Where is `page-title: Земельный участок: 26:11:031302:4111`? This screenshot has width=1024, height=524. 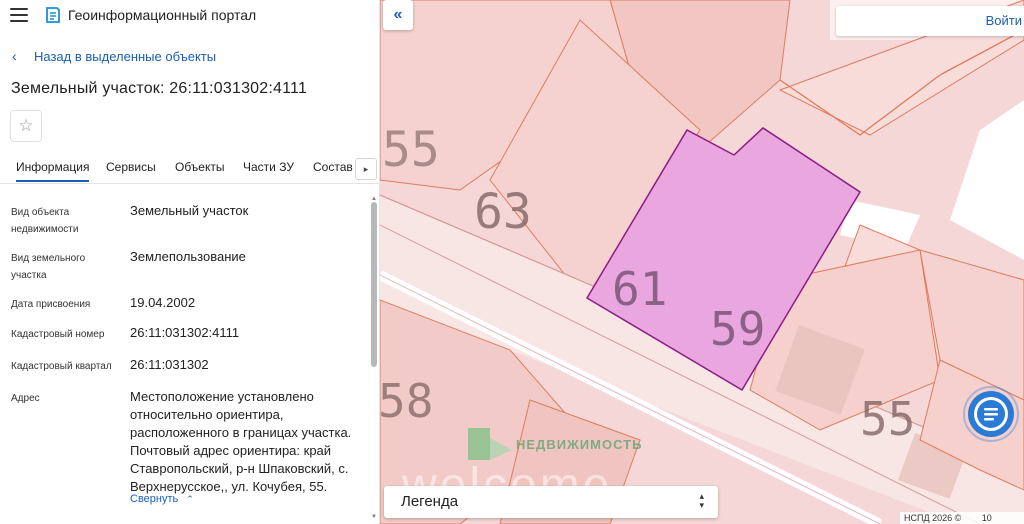
page-title: Земельный участок: 26:11:031302:4111 is located at coordinates (159, 88).